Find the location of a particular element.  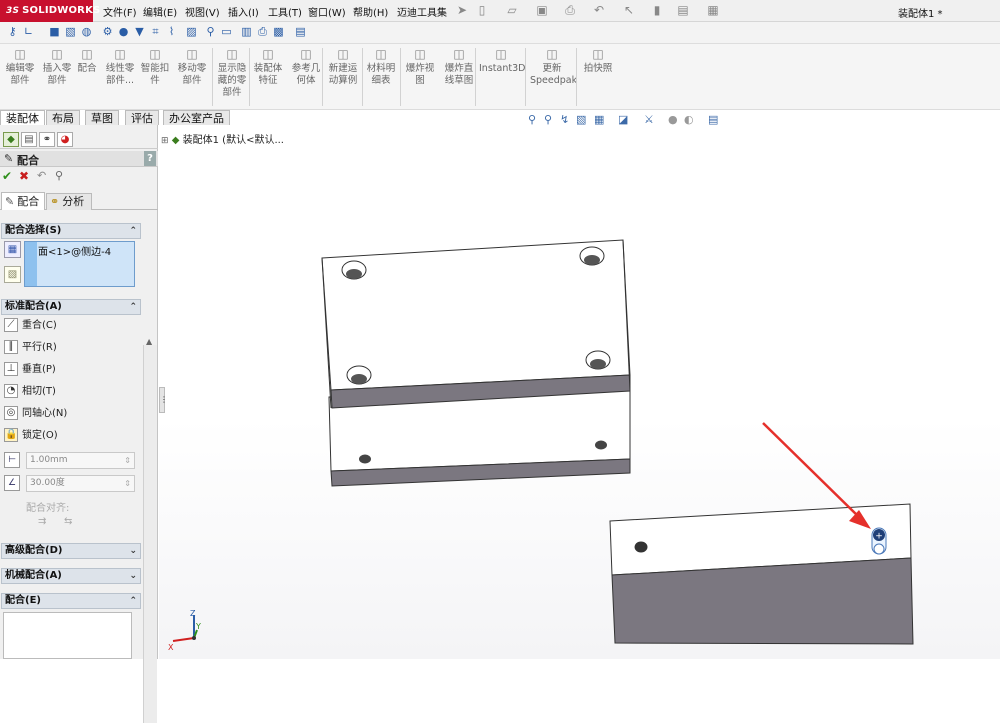

solidworks-logo: 3S SOLIDWORKS is located at coordinates (50, 11).